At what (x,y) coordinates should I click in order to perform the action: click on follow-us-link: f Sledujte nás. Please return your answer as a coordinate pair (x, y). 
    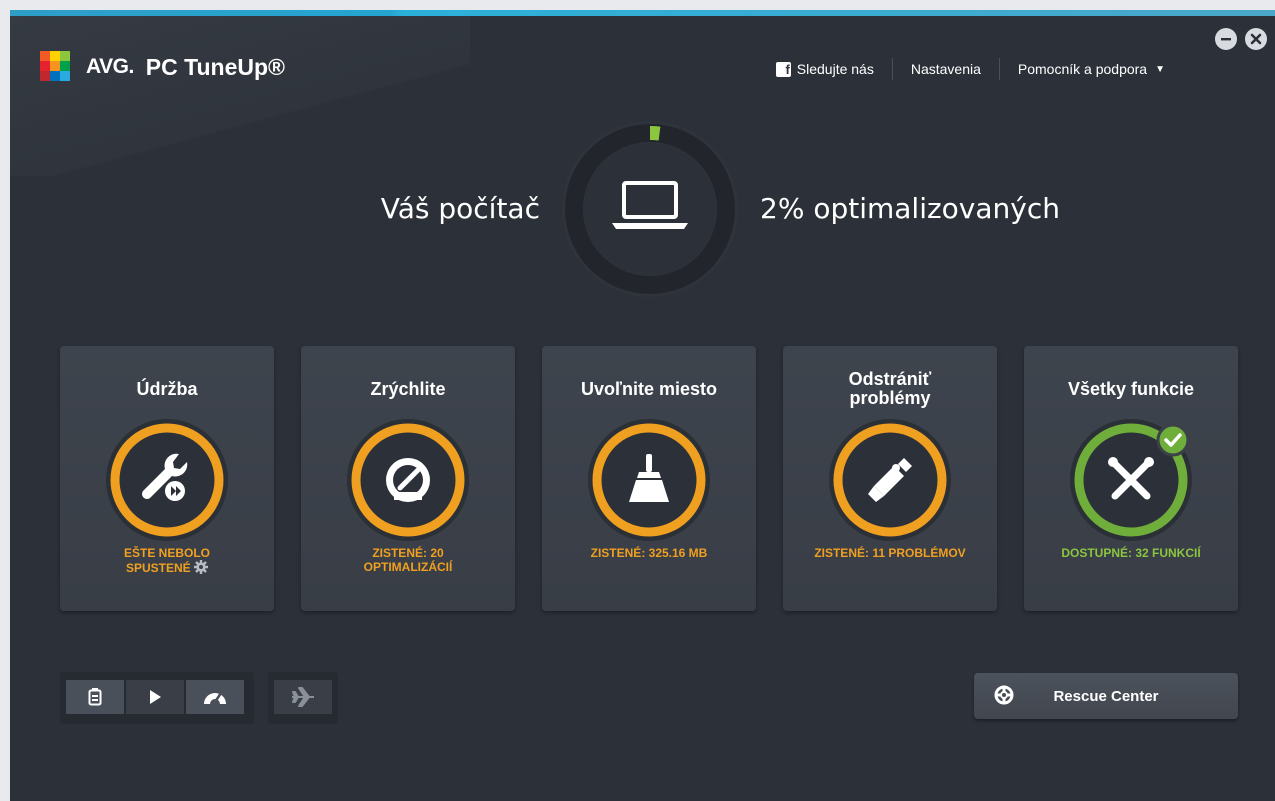
    Looking at the image, I should click on (825, 69).